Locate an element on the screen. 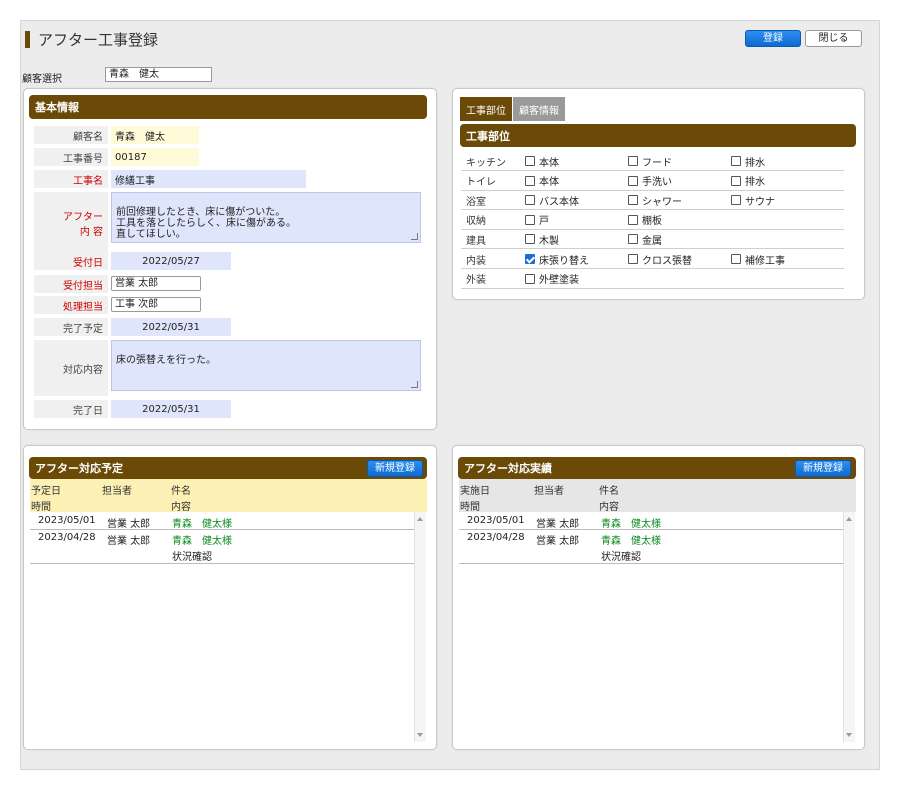  handler-select: 工事 次郎 is located at coordinates (156, 304).